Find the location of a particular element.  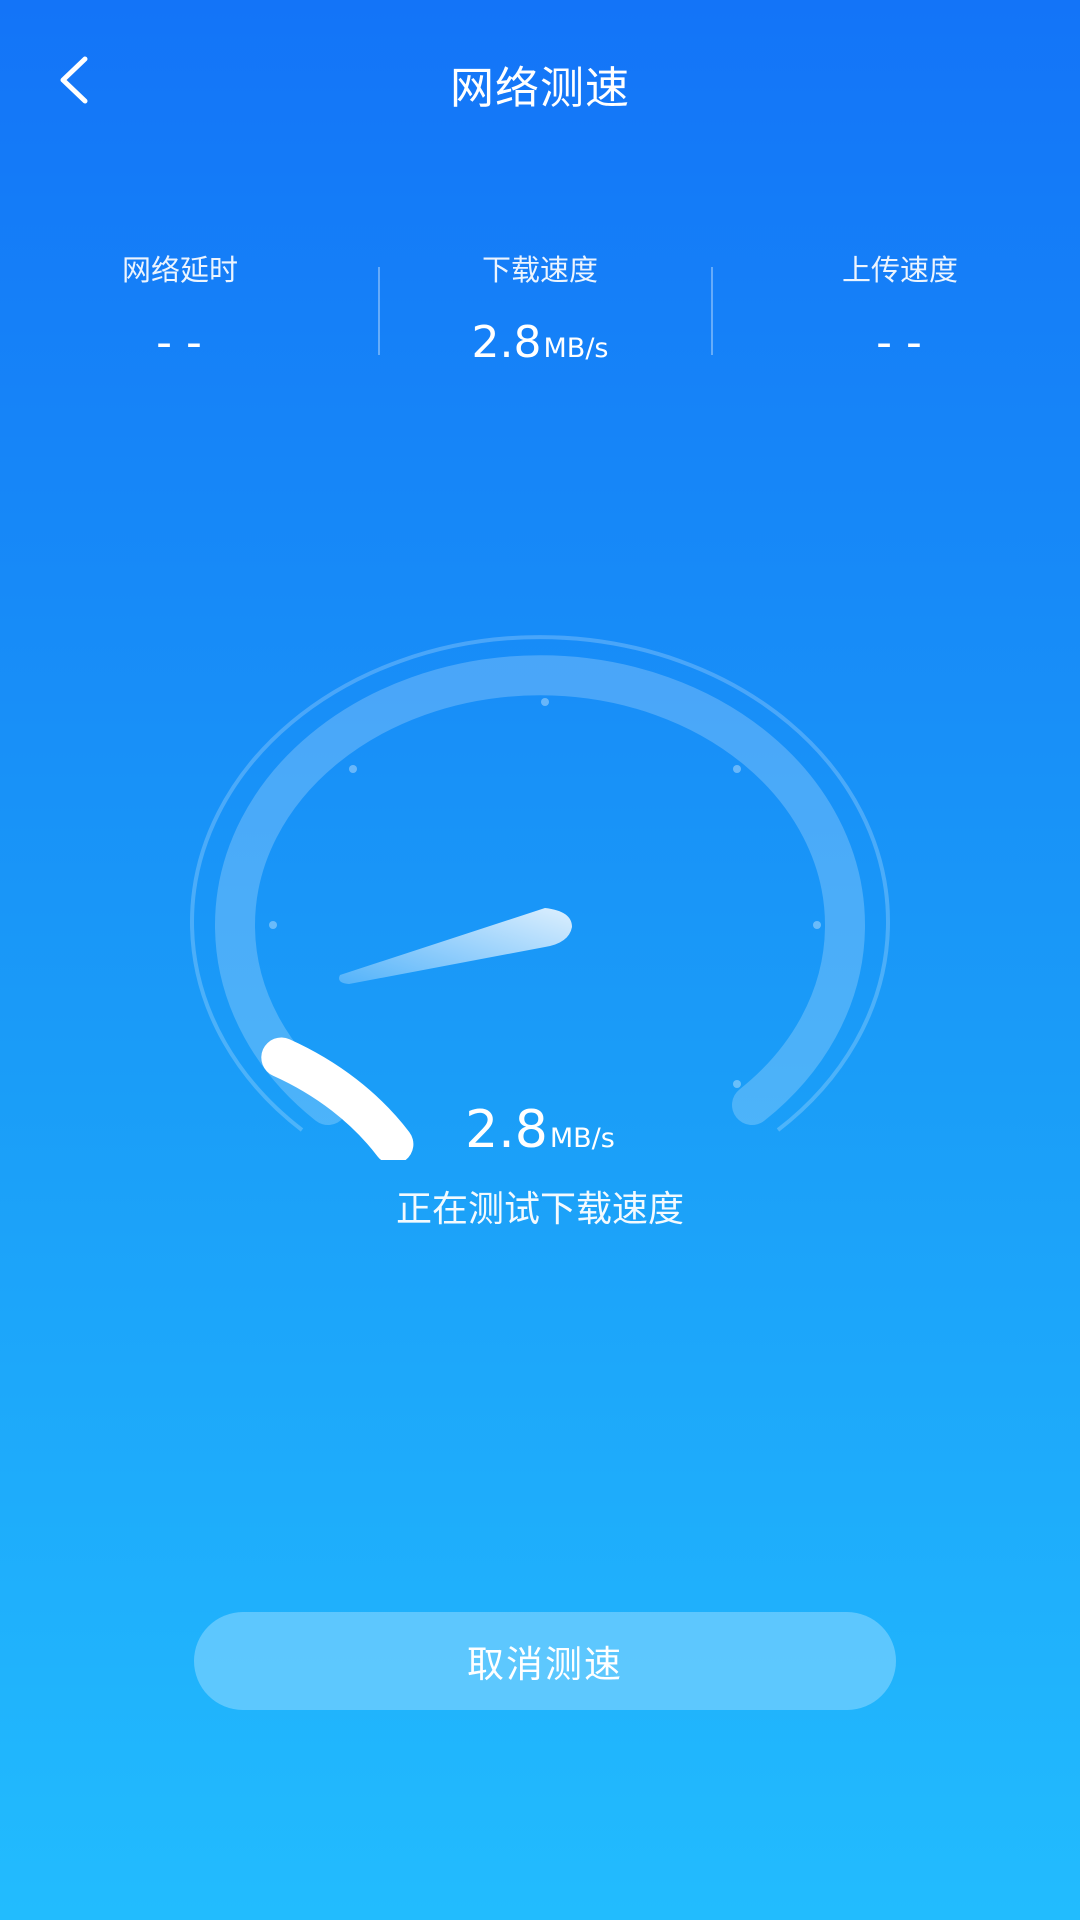

download-stat: 下载速度 2.8 MB/s is located at coordinates (540, 306).